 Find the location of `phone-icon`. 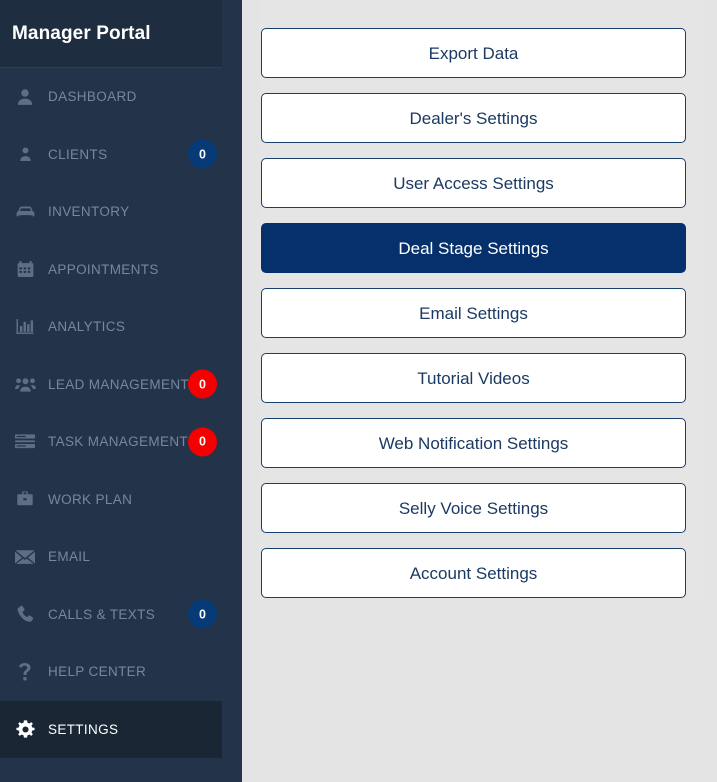

phone-icon is located at coordinates (25, 614).